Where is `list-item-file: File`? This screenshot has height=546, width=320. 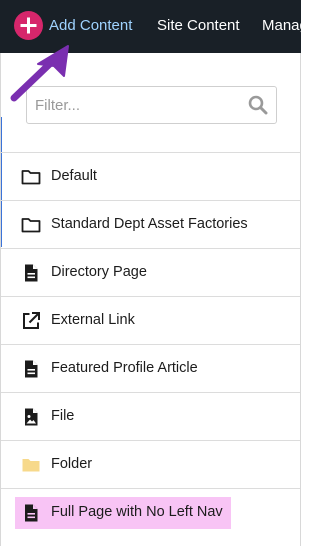 list-item-file: File is located at coordinates (150, 417).